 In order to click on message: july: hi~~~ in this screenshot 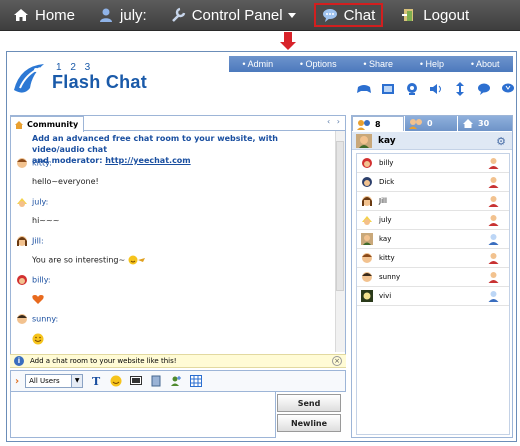, I will do `click(37, 210)`.